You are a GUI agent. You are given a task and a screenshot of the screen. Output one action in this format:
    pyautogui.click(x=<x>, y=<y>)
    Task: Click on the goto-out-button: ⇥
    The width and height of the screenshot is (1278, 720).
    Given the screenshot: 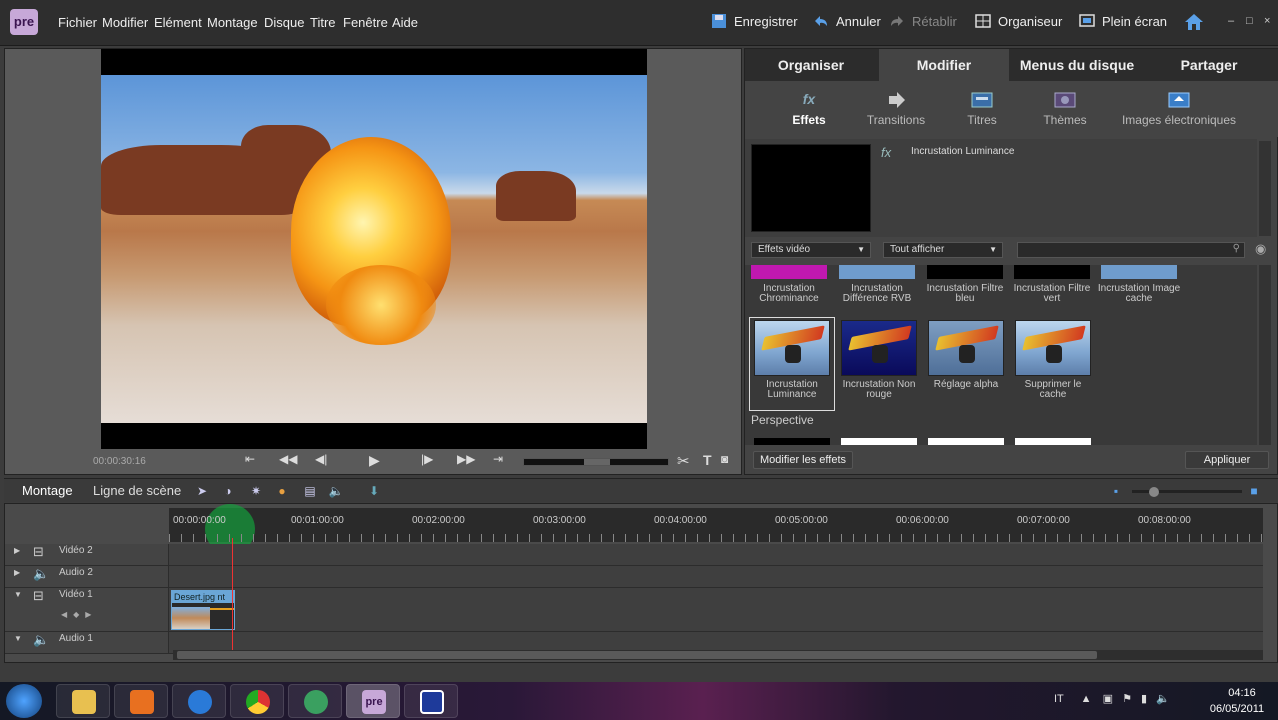 What is the action you would take?
    pyautogui.click(x=498, y=459)
    